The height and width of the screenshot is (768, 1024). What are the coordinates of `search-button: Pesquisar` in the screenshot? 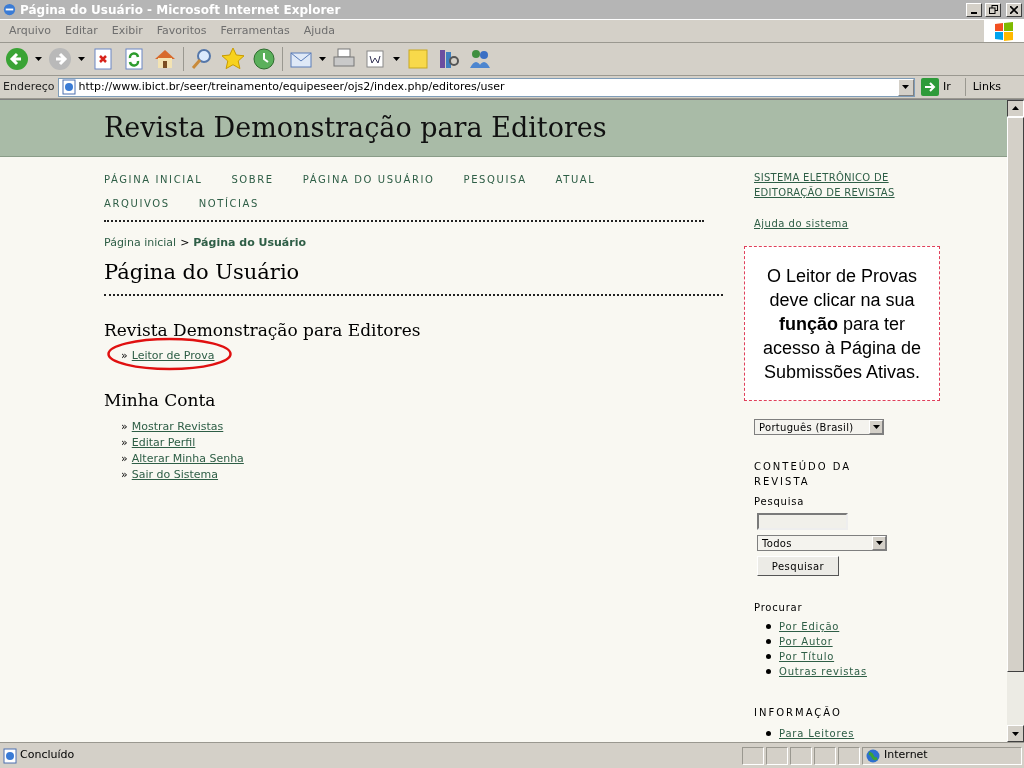 It's located at (798, 566).